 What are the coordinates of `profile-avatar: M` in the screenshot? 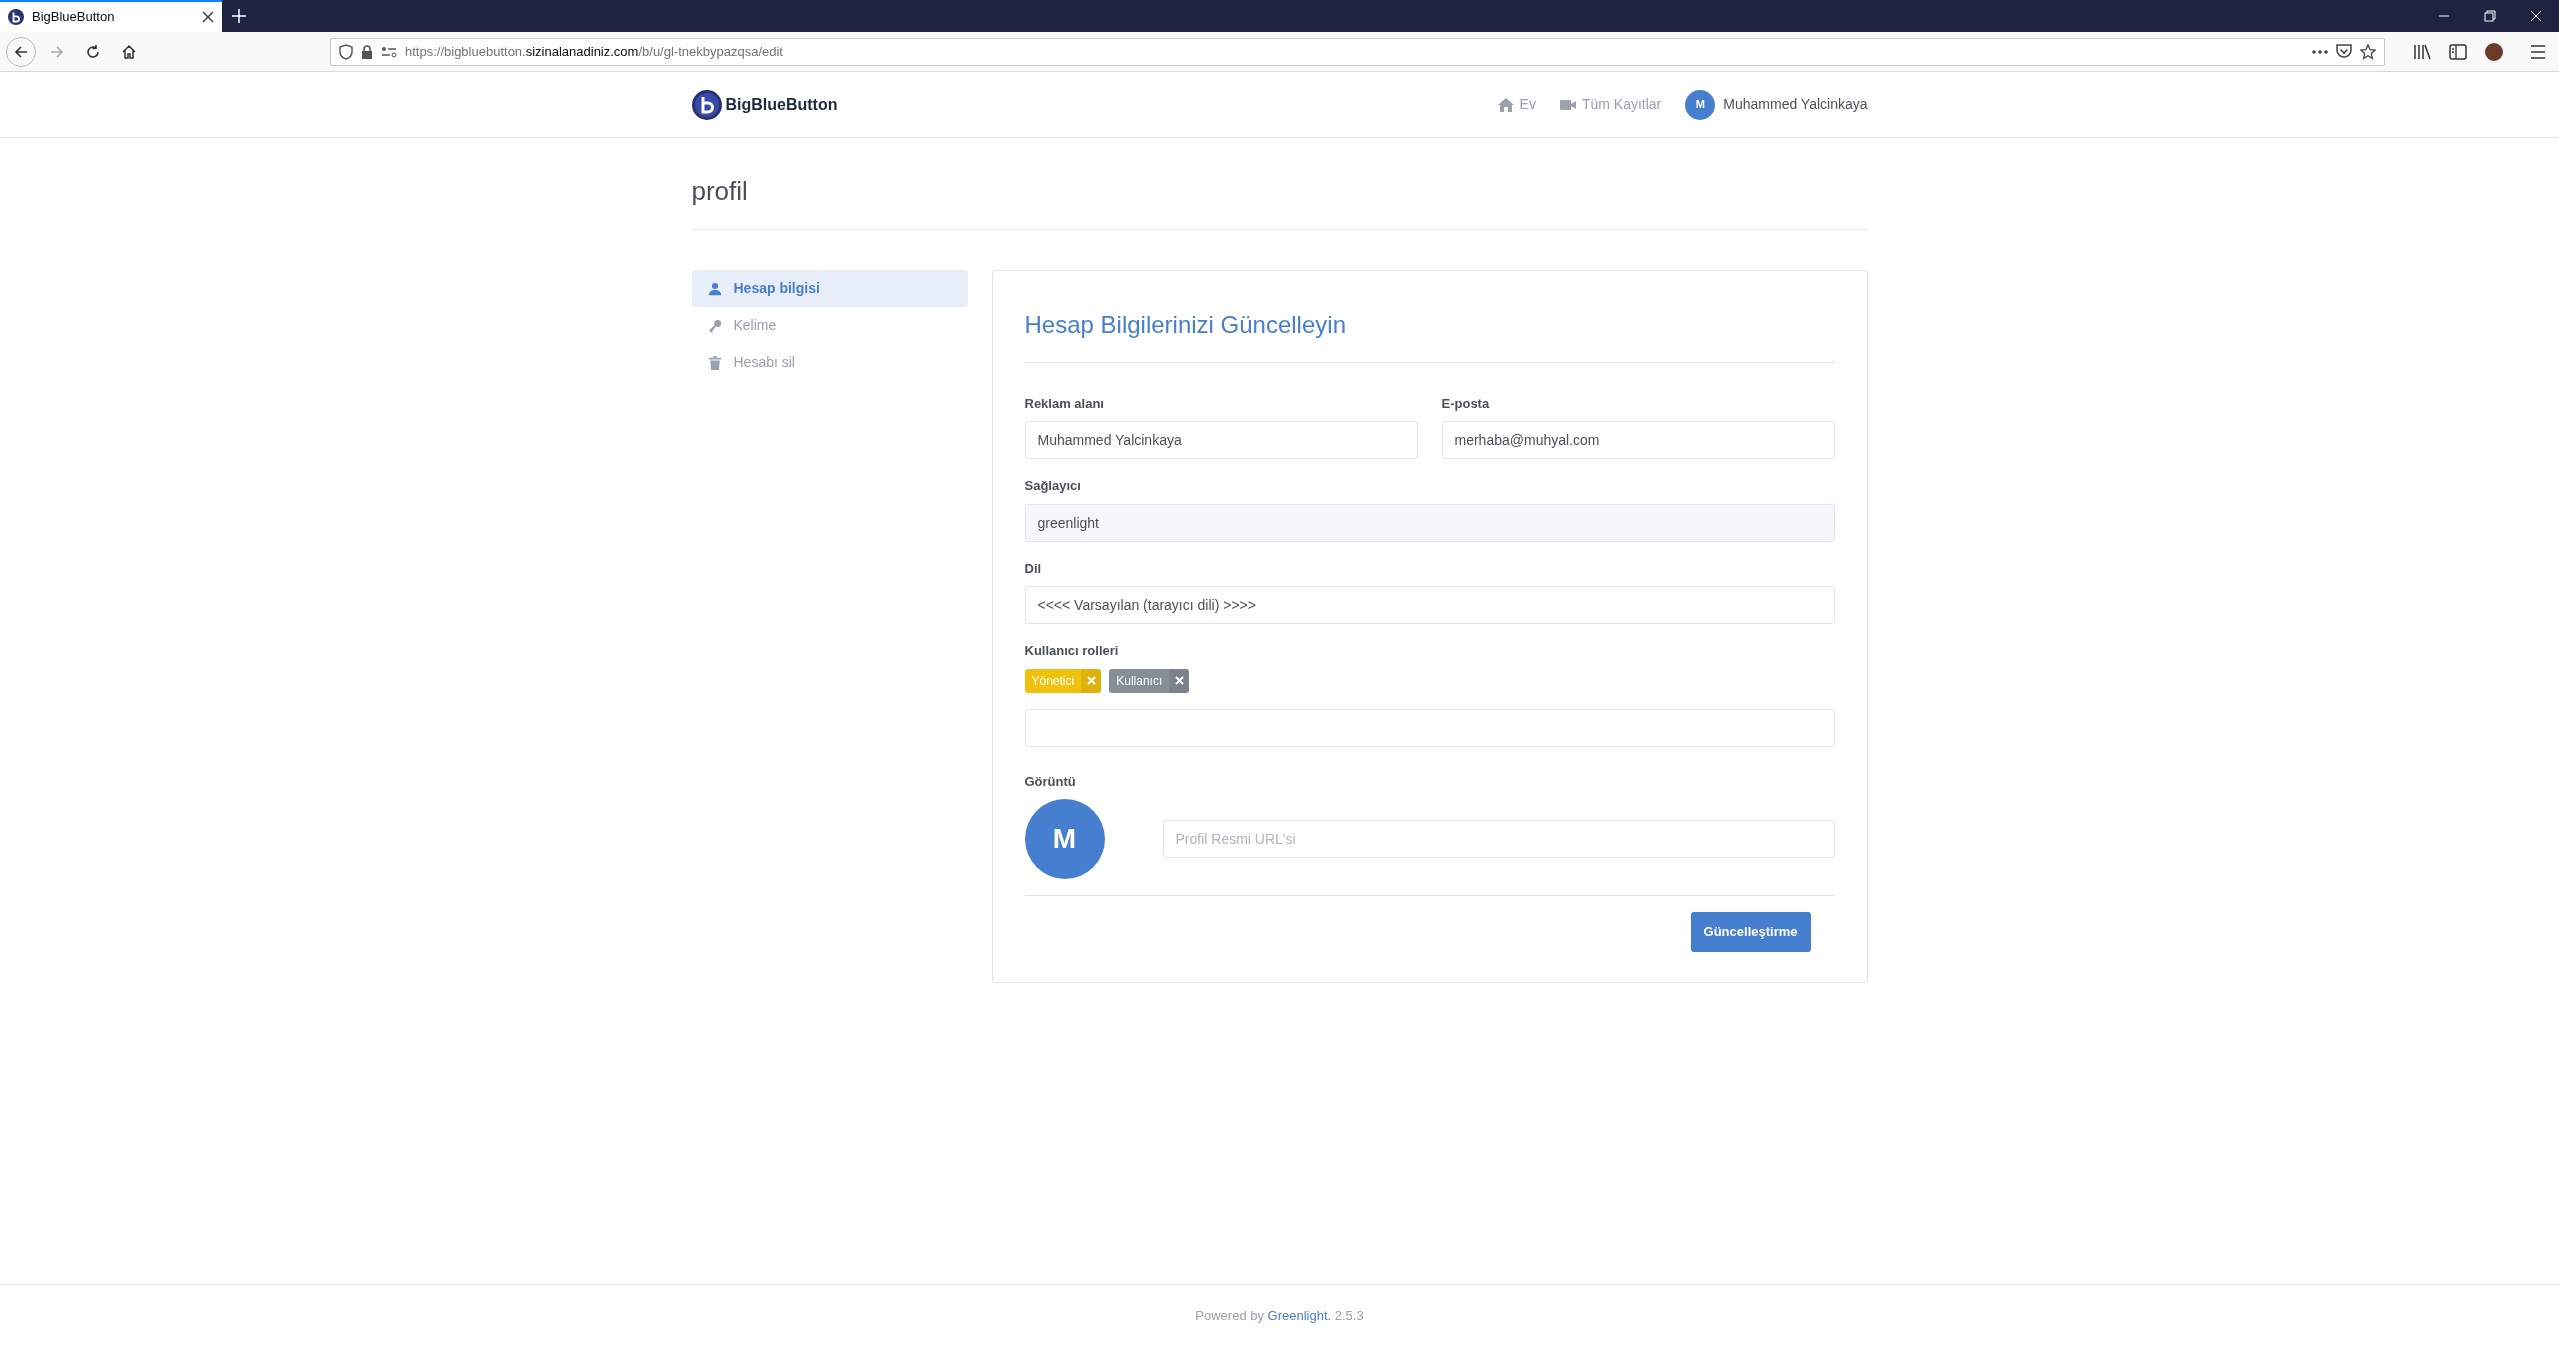 It's located at (1064, 839).